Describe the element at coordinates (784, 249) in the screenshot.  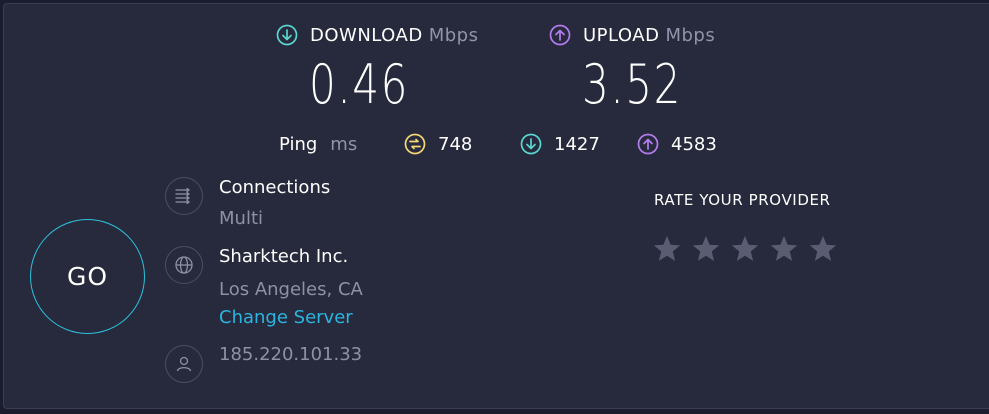
I see `star-4-icon` at that location.